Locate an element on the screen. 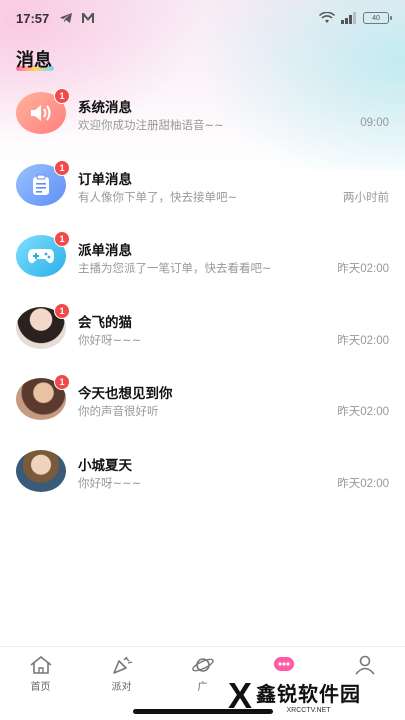 The height and width of the screenshot is (720, 405). telegram-icon is located at coordinates (66, 18).